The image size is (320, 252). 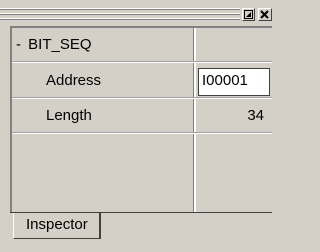 I want to click on tab-strip: Inspector, so click(x=141, y=232).